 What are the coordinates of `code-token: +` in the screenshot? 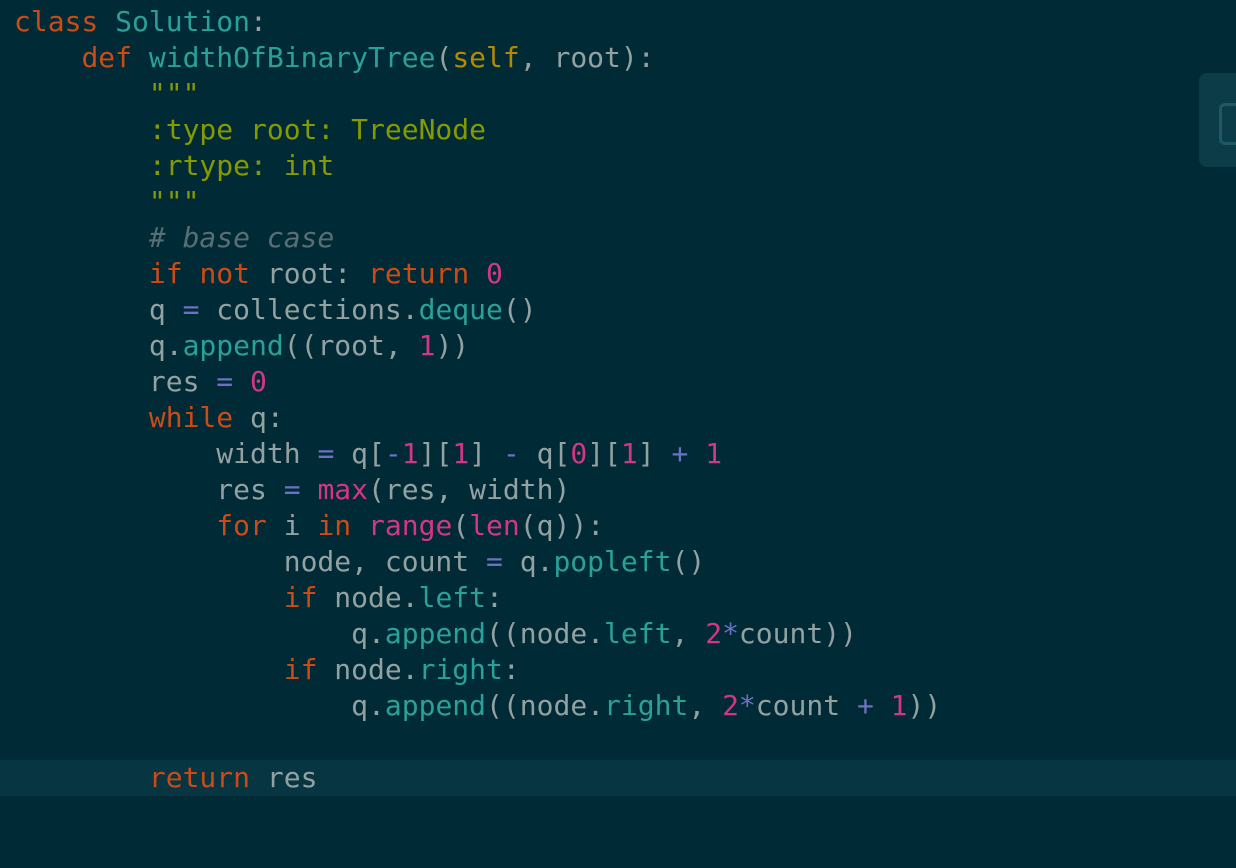 It's located at (680, 453).